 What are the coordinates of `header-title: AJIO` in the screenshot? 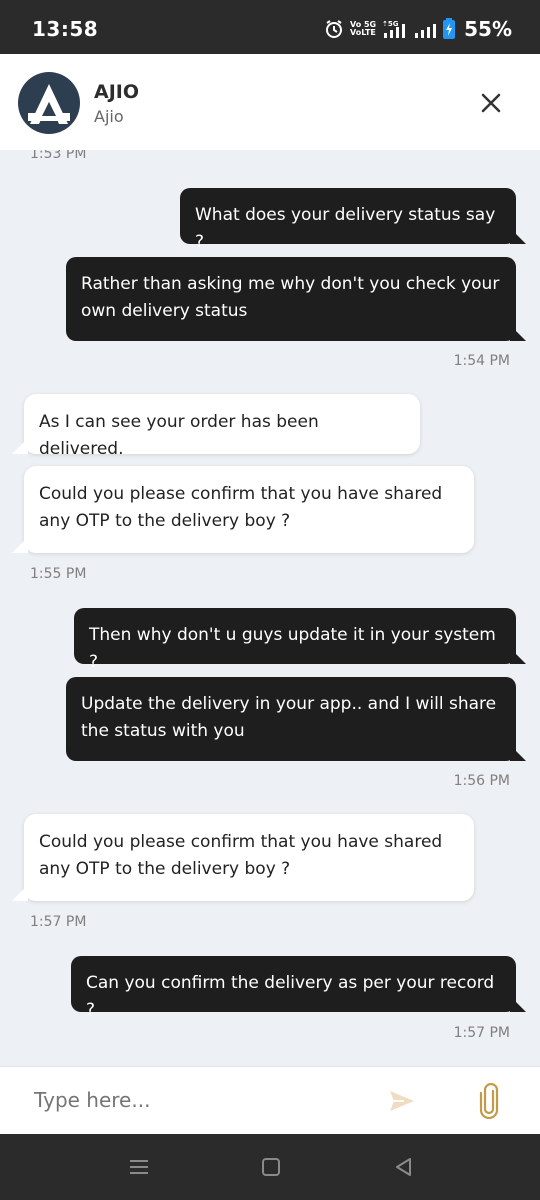 It's located at (116, 92).